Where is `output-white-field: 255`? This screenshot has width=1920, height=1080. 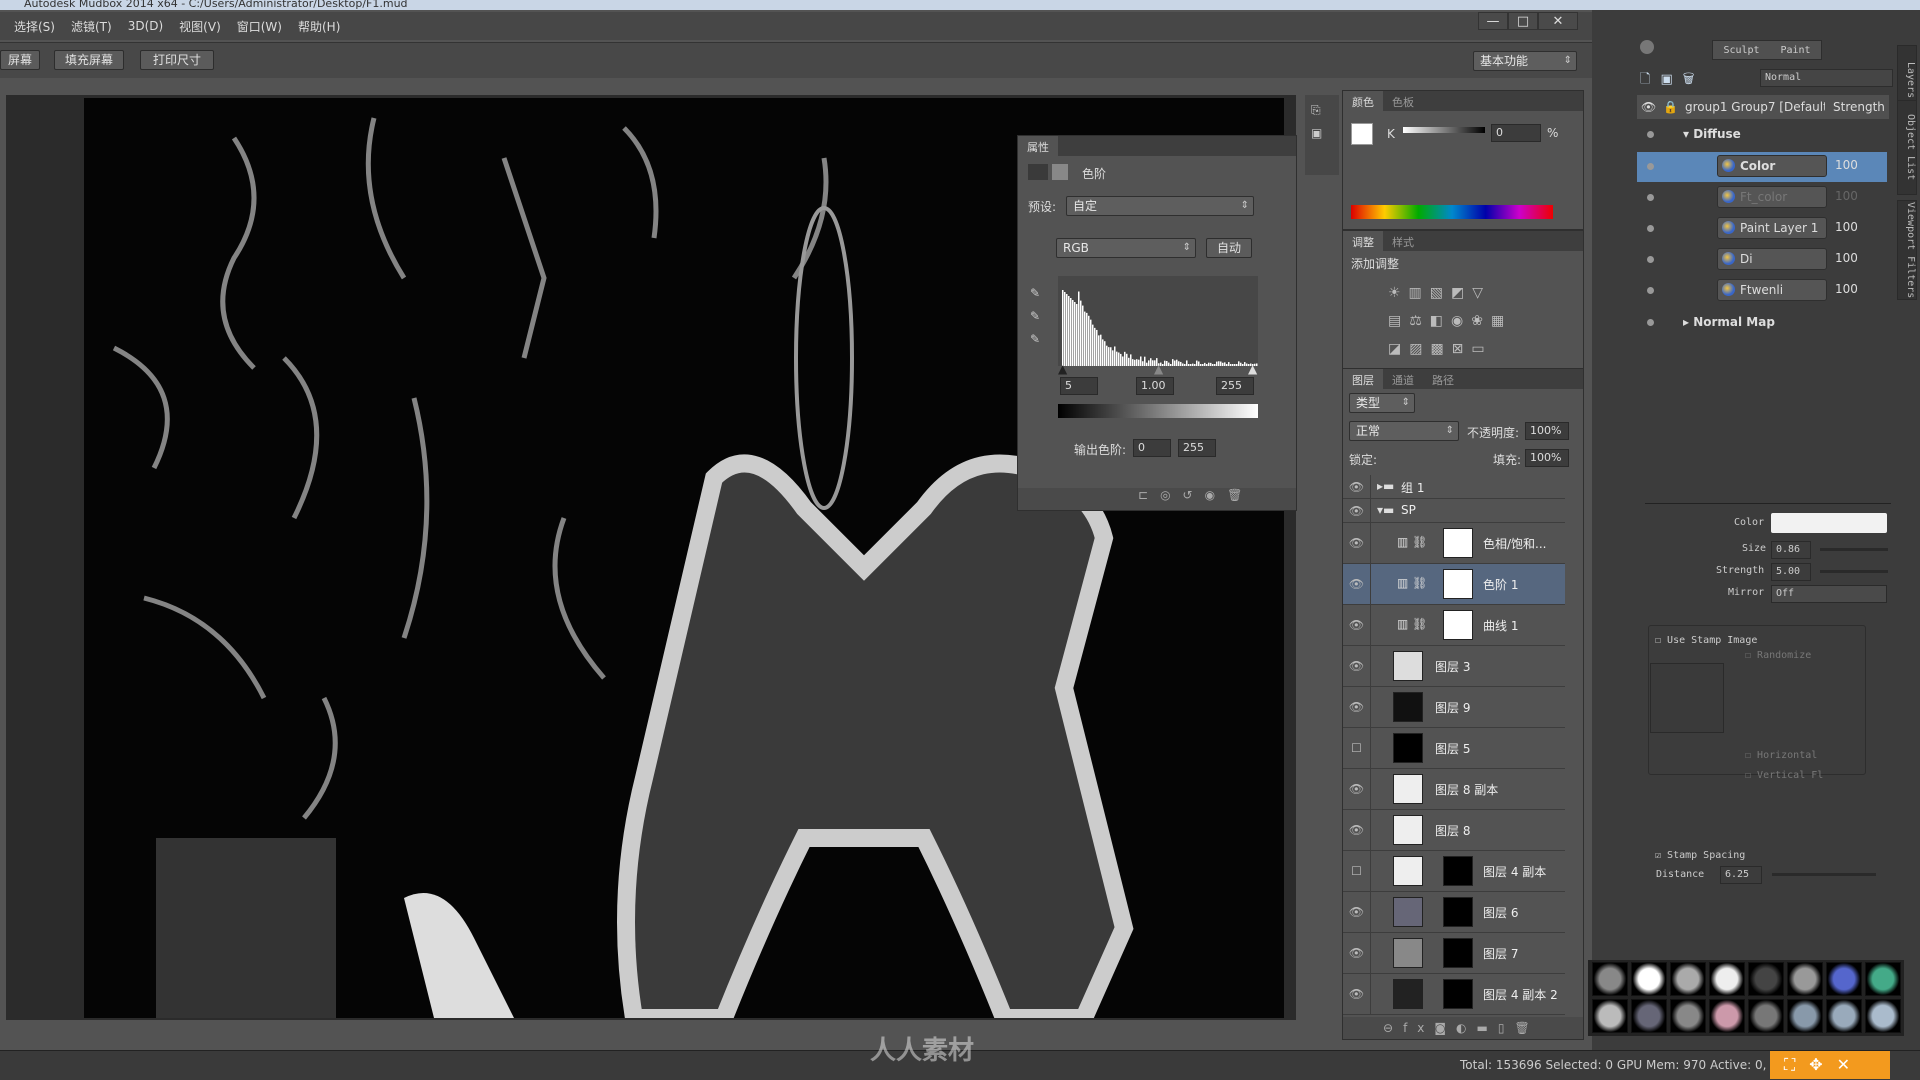
output-white-field: 255 is located at coordinates (1197, 448).